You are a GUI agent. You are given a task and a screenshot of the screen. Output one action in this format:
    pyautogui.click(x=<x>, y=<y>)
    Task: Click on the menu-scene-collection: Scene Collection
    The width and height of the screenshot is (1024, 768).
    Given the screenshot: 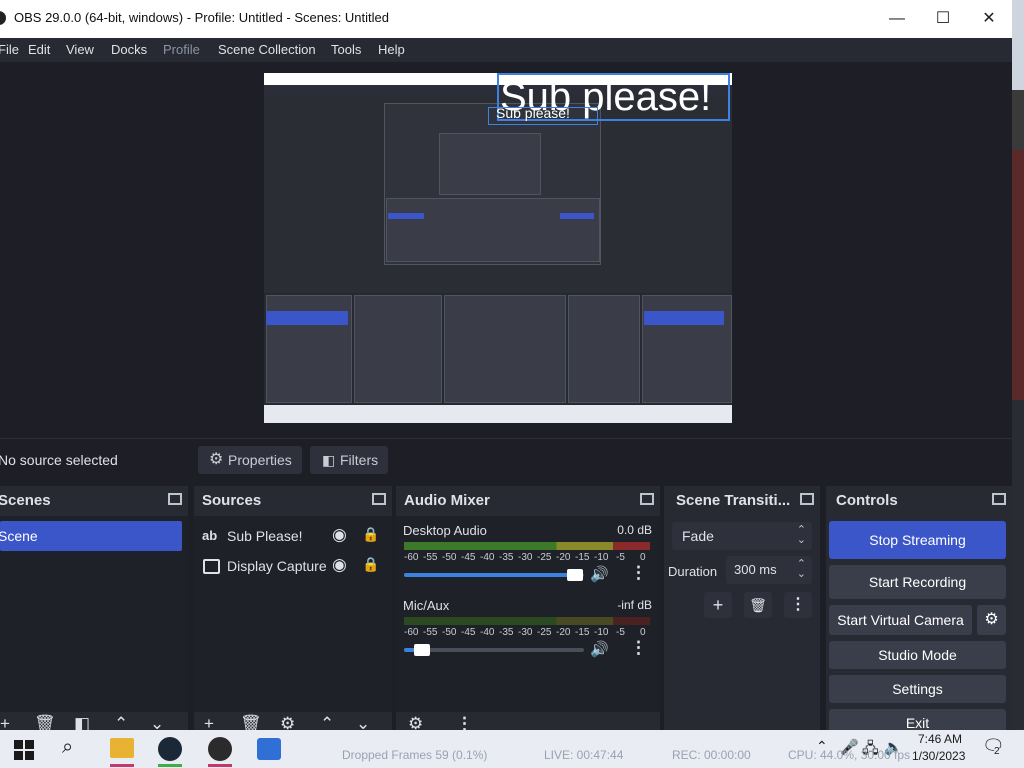 What is the action you would take?
    pyautogui.click(x=267, y=49)
    